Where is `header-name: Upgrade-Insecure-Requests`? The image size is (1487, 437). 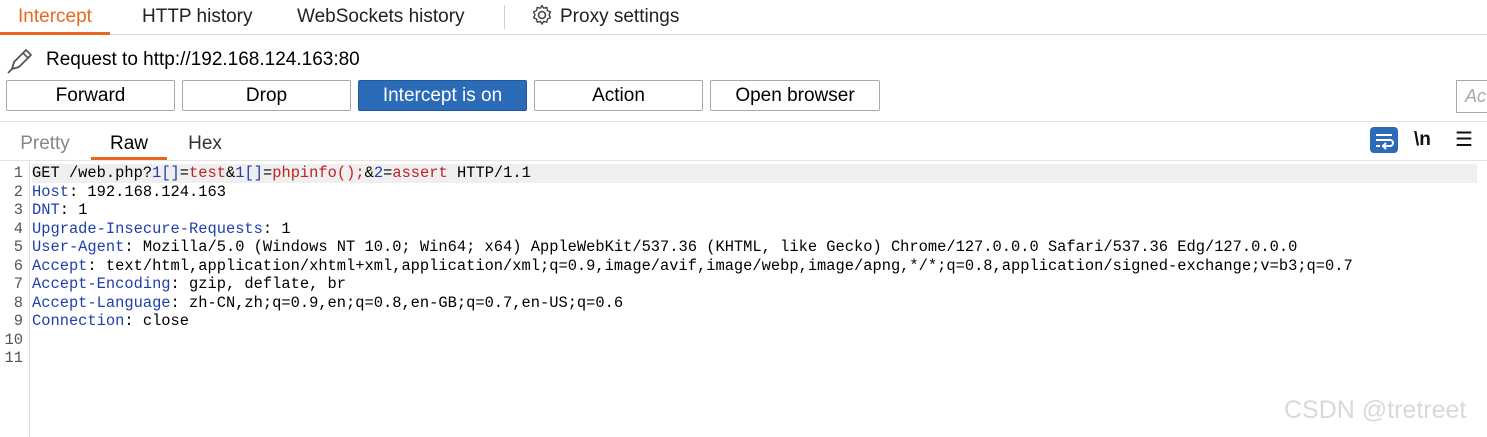
header-name: Upgrade-Insecure-Requests is located at coordinates (147, 228).